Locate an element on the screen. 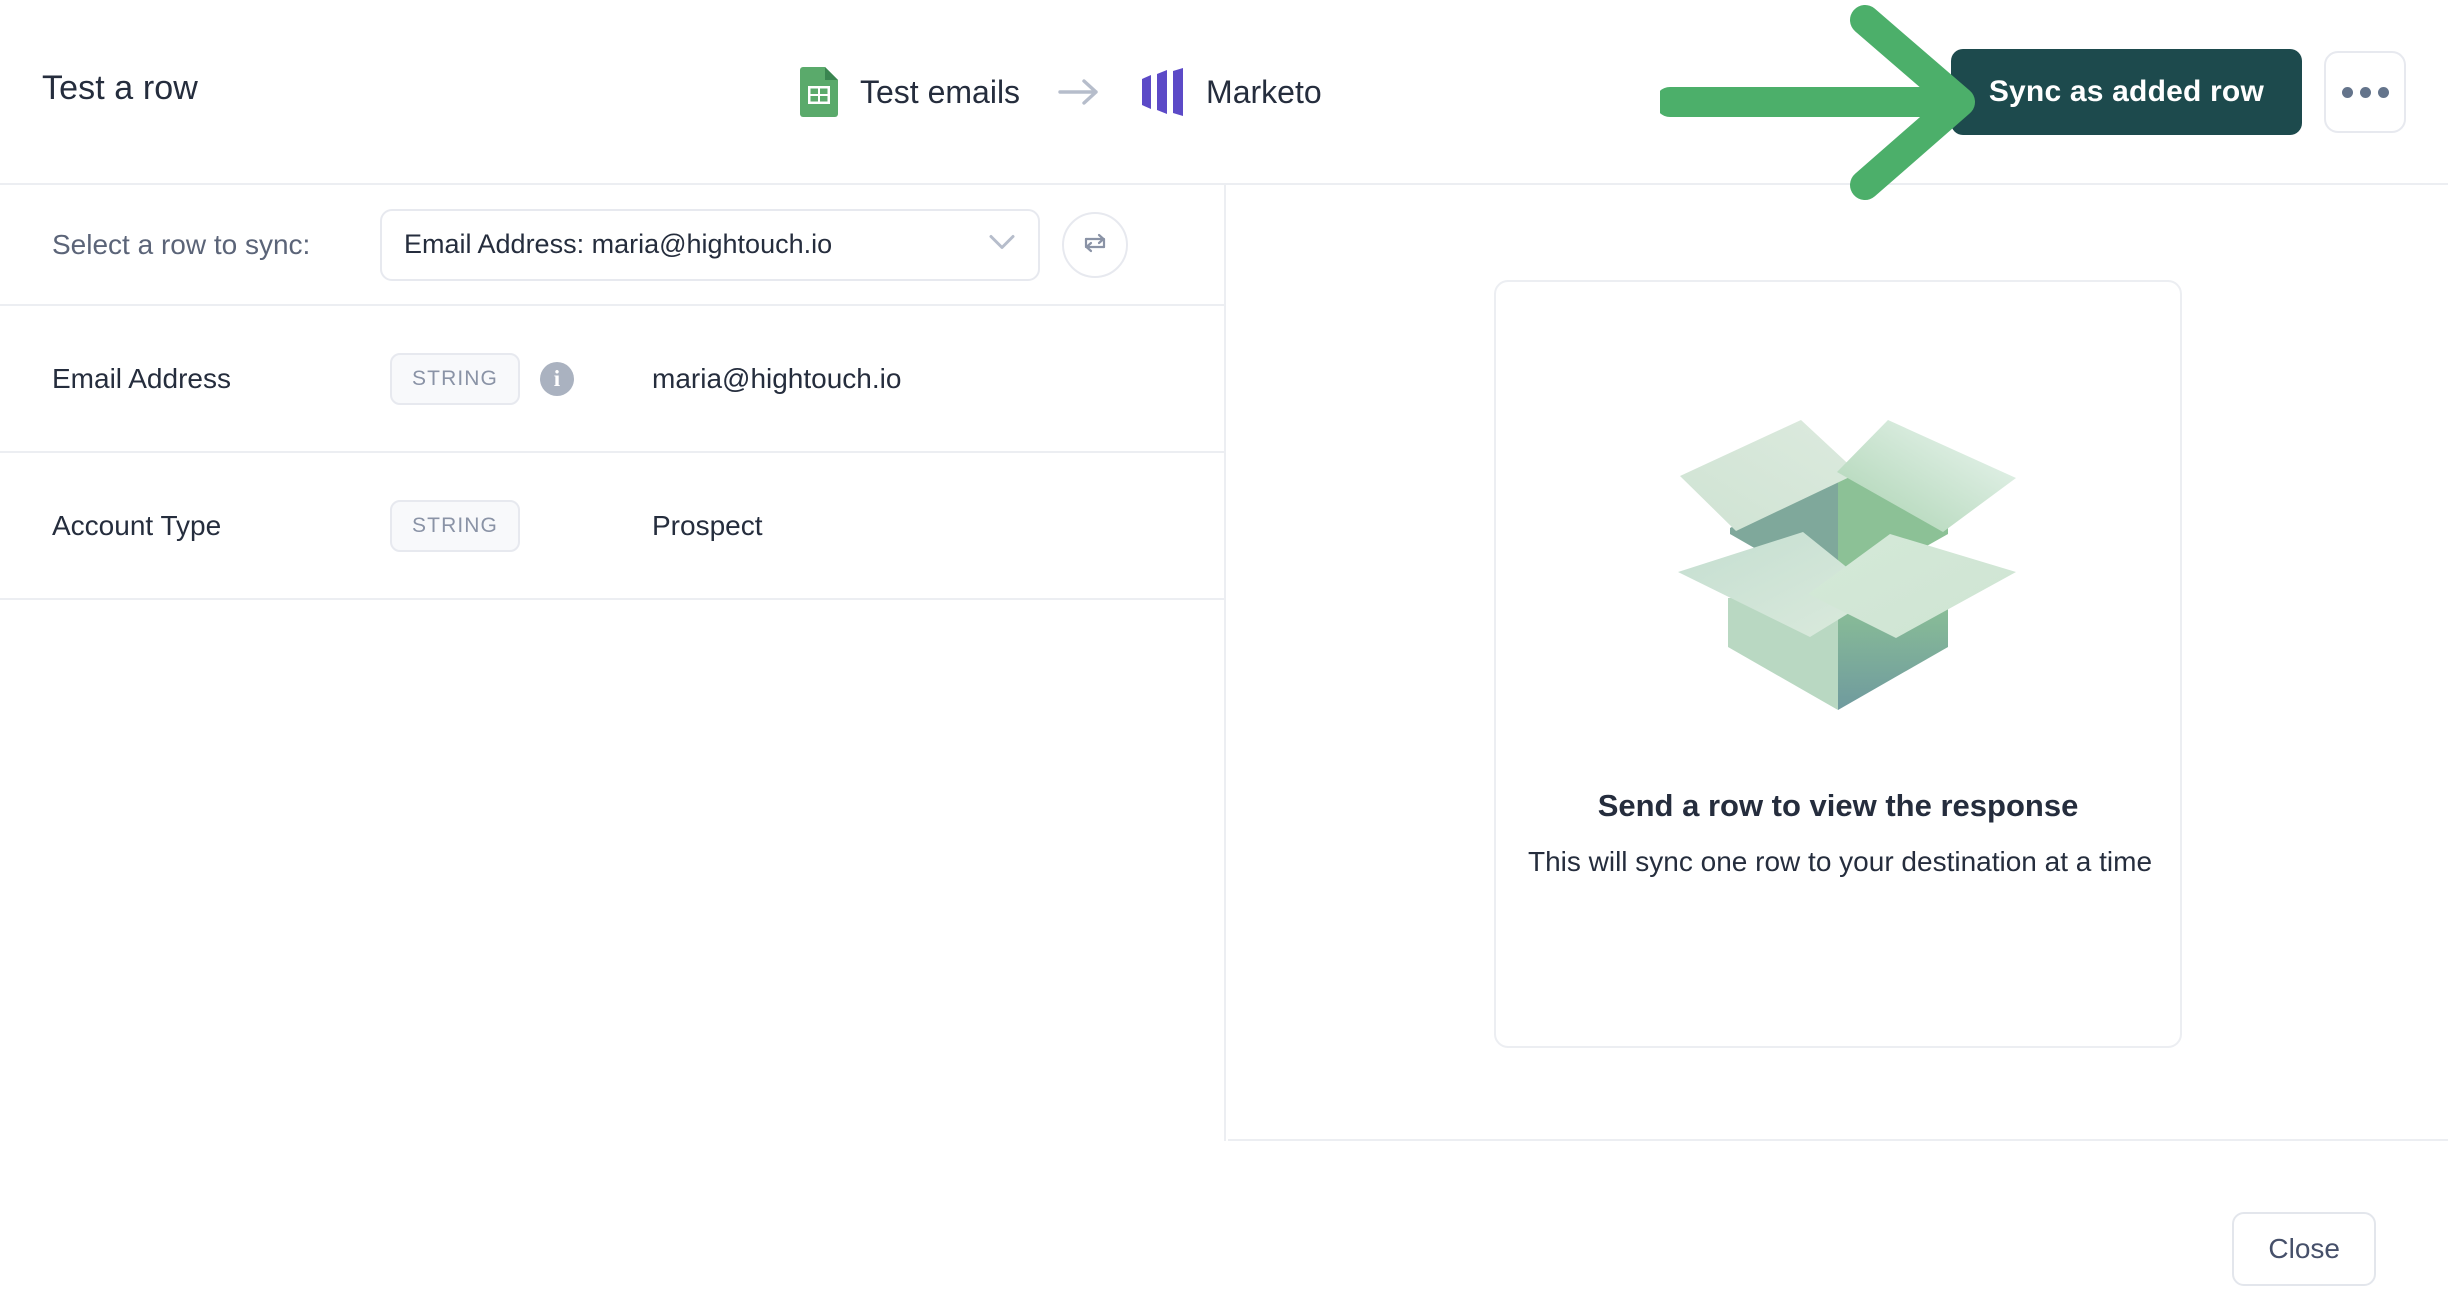 The image size is (2448, 1310). field-value: Prospect is located at coordinates (707, 525).